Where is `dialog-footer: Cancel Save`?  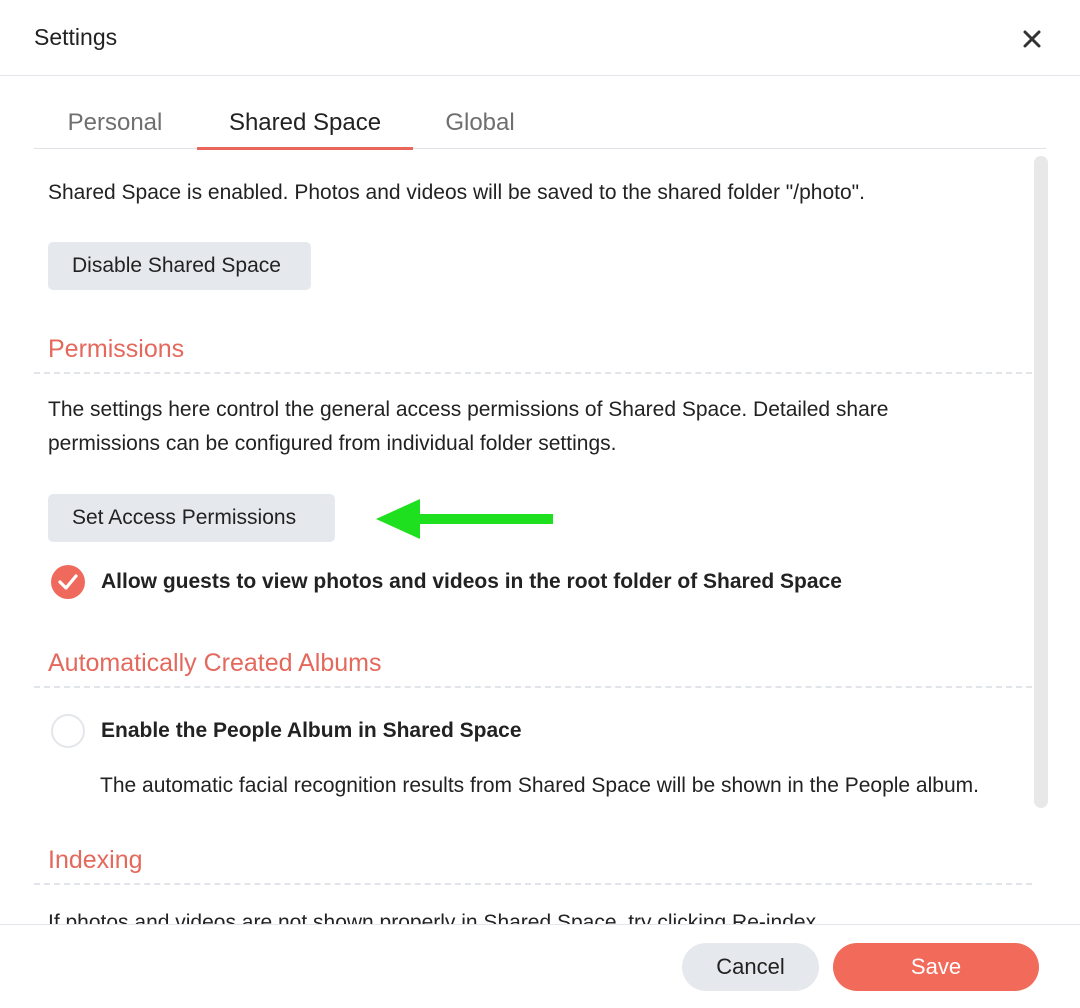 dialog-footer: Cancel Save is located at coordinates (540, 966).